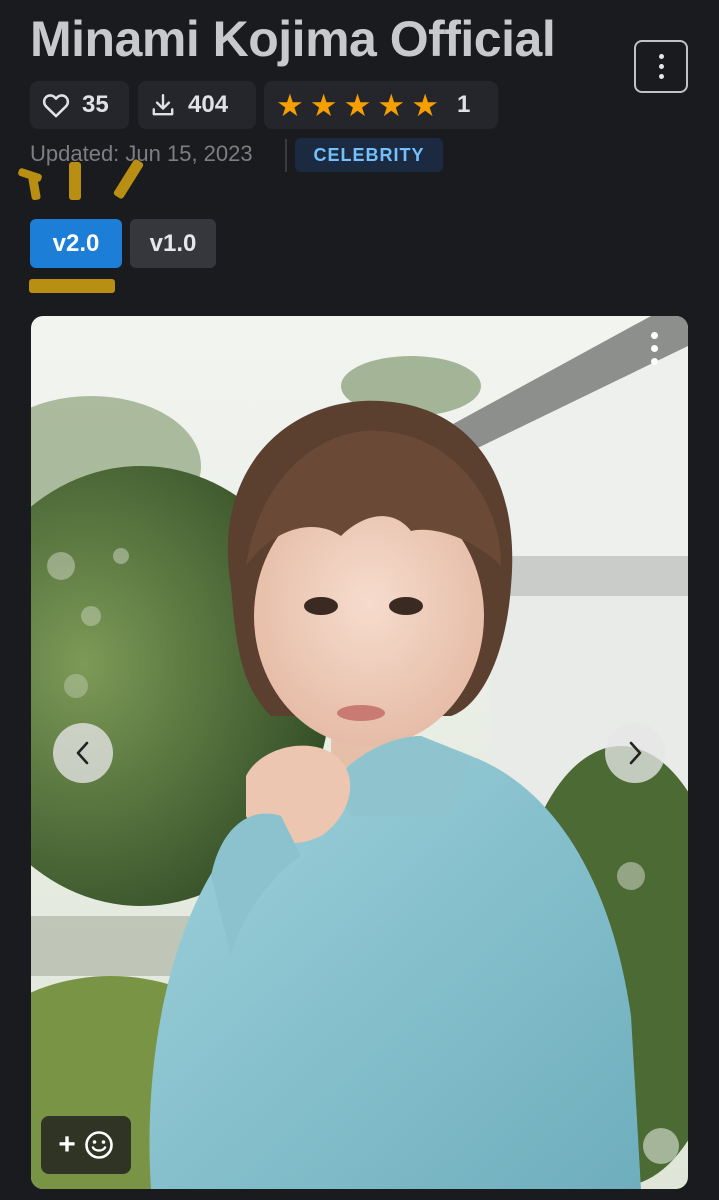 This screenshot has height=1200, width=719. I want to click on downloads-count: 404, so click(208, 104).